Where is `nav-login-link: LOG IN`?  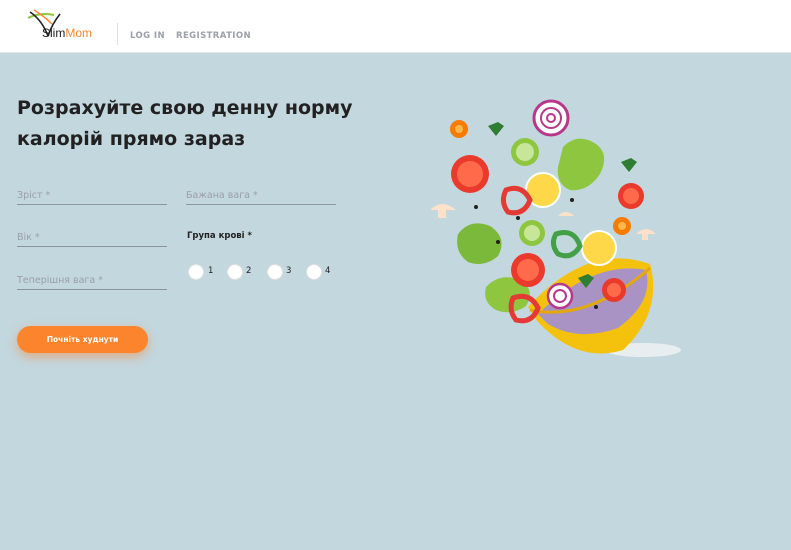
nav-login-link: LOG IN is located at coordinates (147, 36).